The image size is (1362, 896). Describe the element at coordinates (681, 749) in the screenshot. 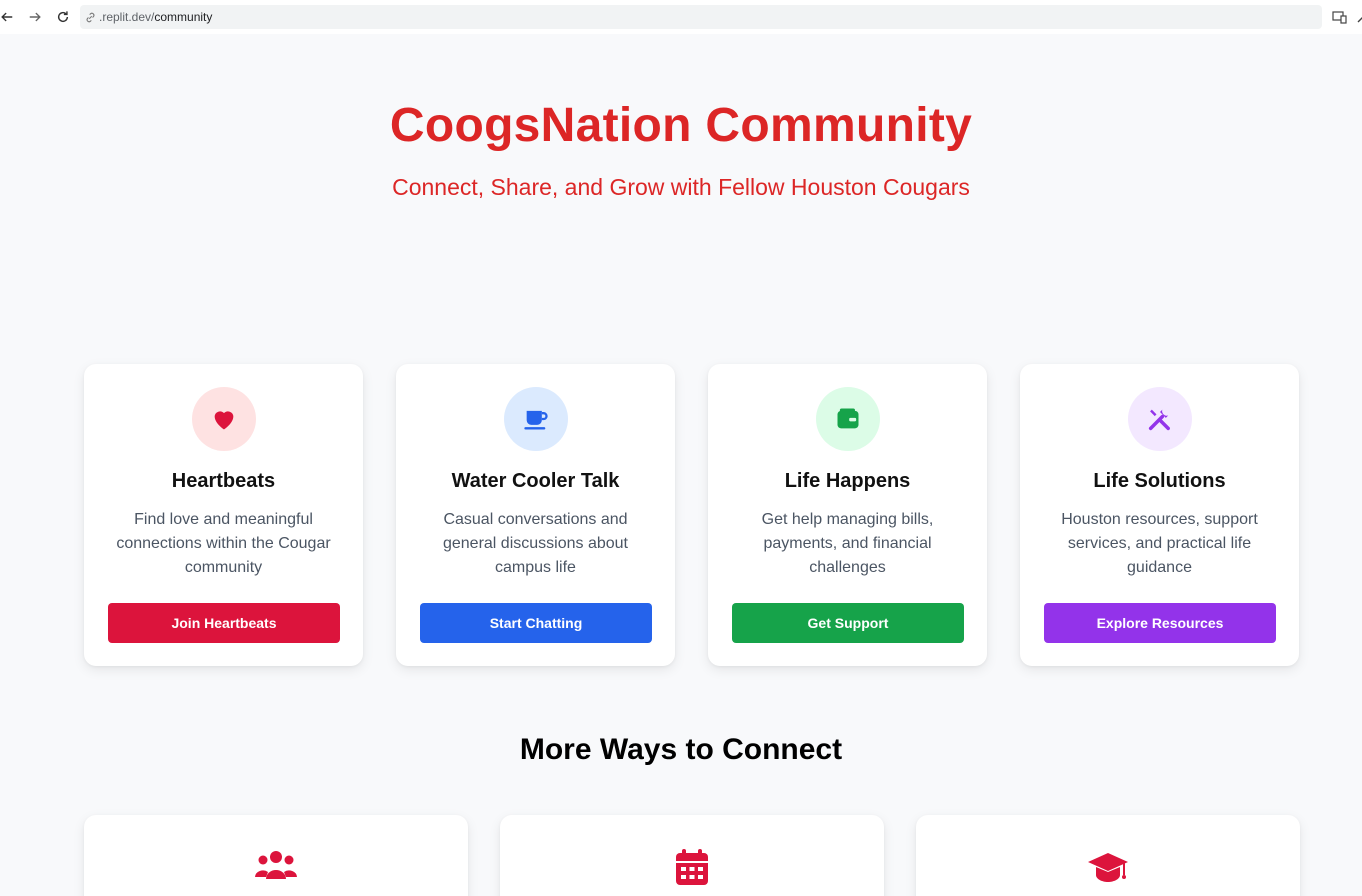

I see `section-title: More Ways to Connect` at that location.